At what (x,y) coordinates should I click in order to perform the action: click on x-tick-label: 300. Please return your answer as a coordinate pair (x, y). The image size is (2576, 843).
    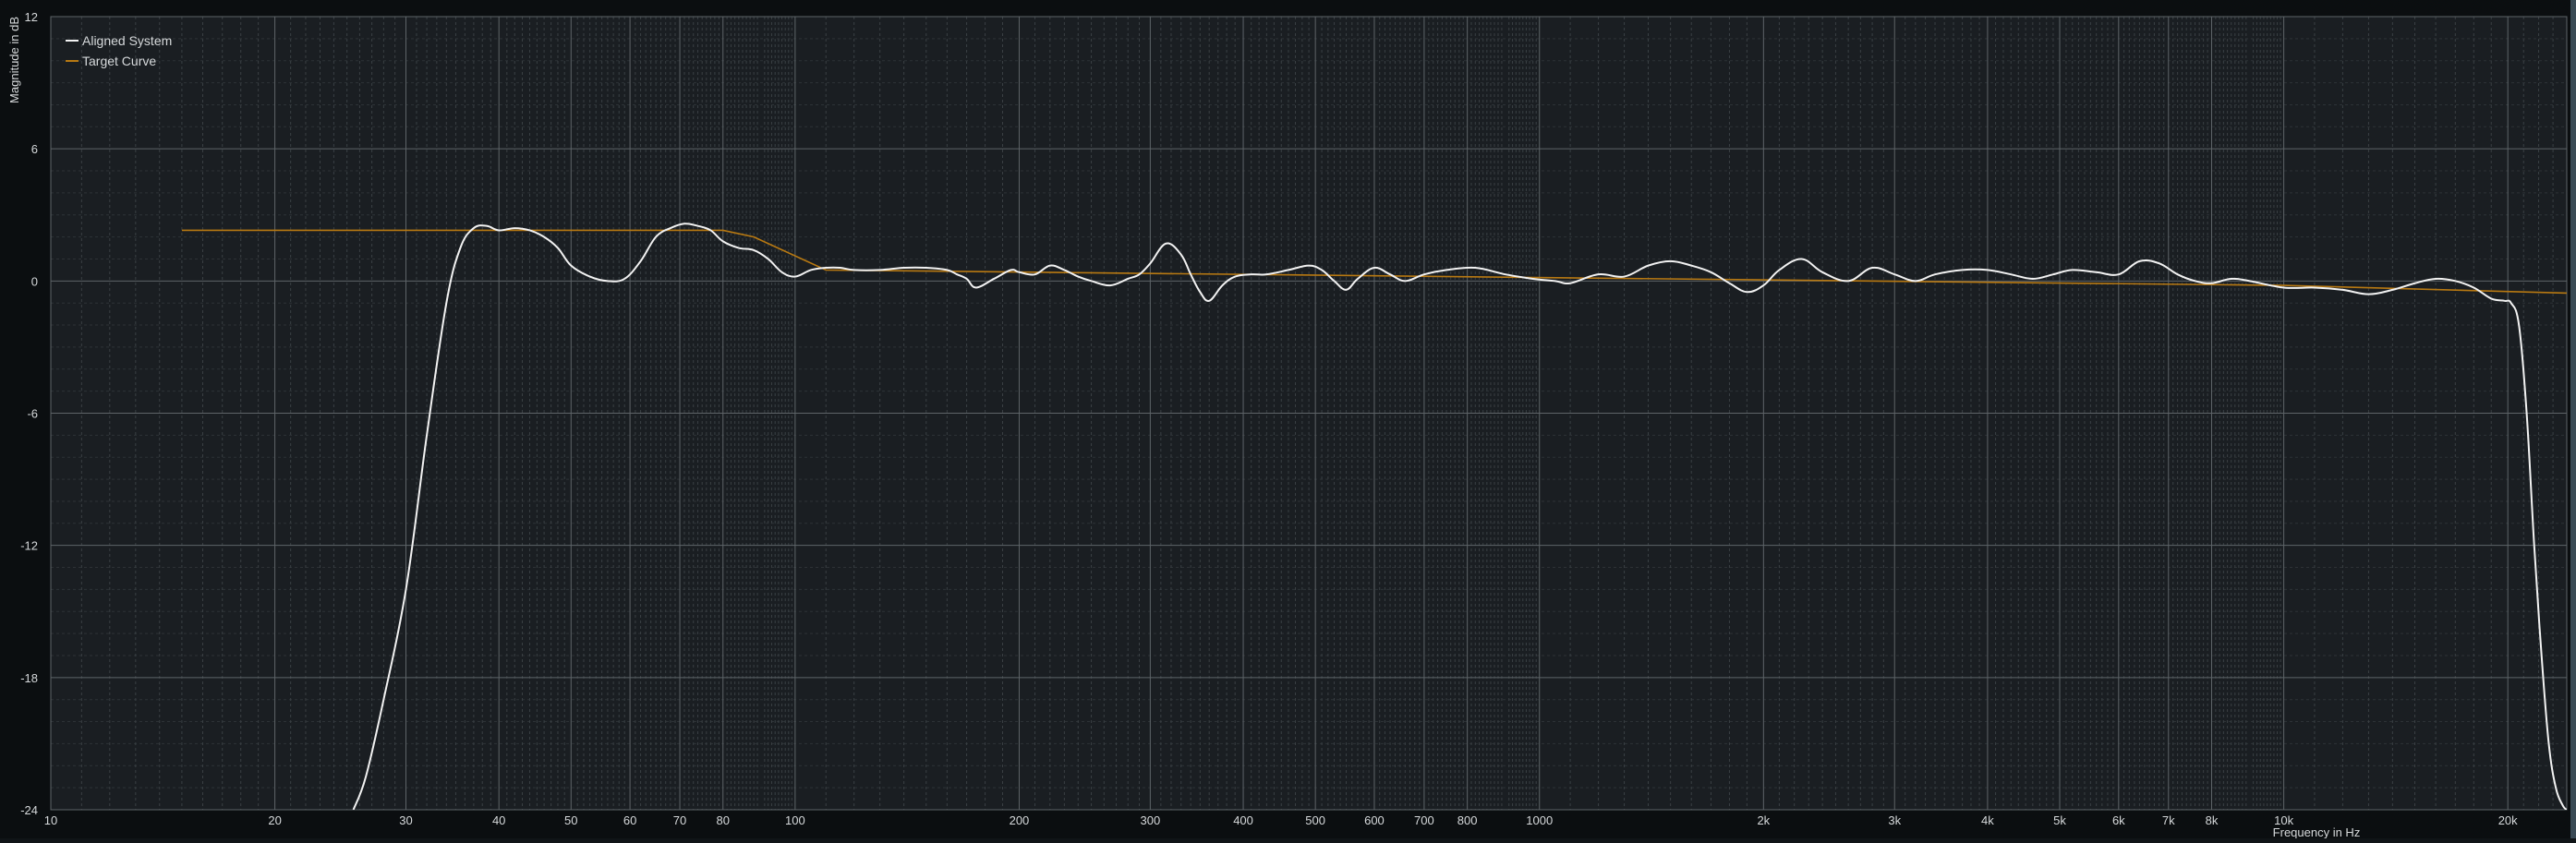
    Looking at the image, I should click on (1151, 820).